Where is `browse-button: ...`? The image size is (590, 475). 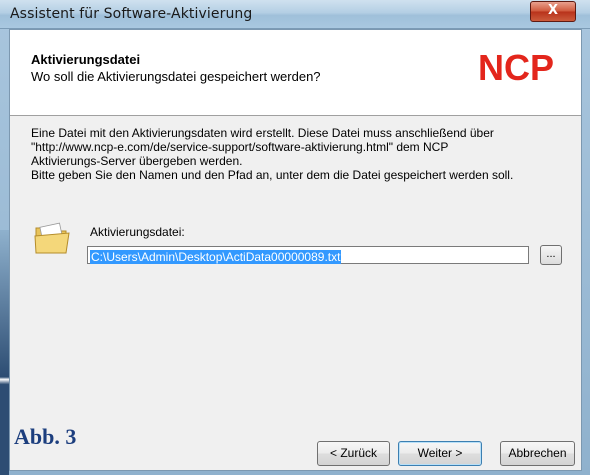 browse-button: ... is located at coordinates (551, 255).